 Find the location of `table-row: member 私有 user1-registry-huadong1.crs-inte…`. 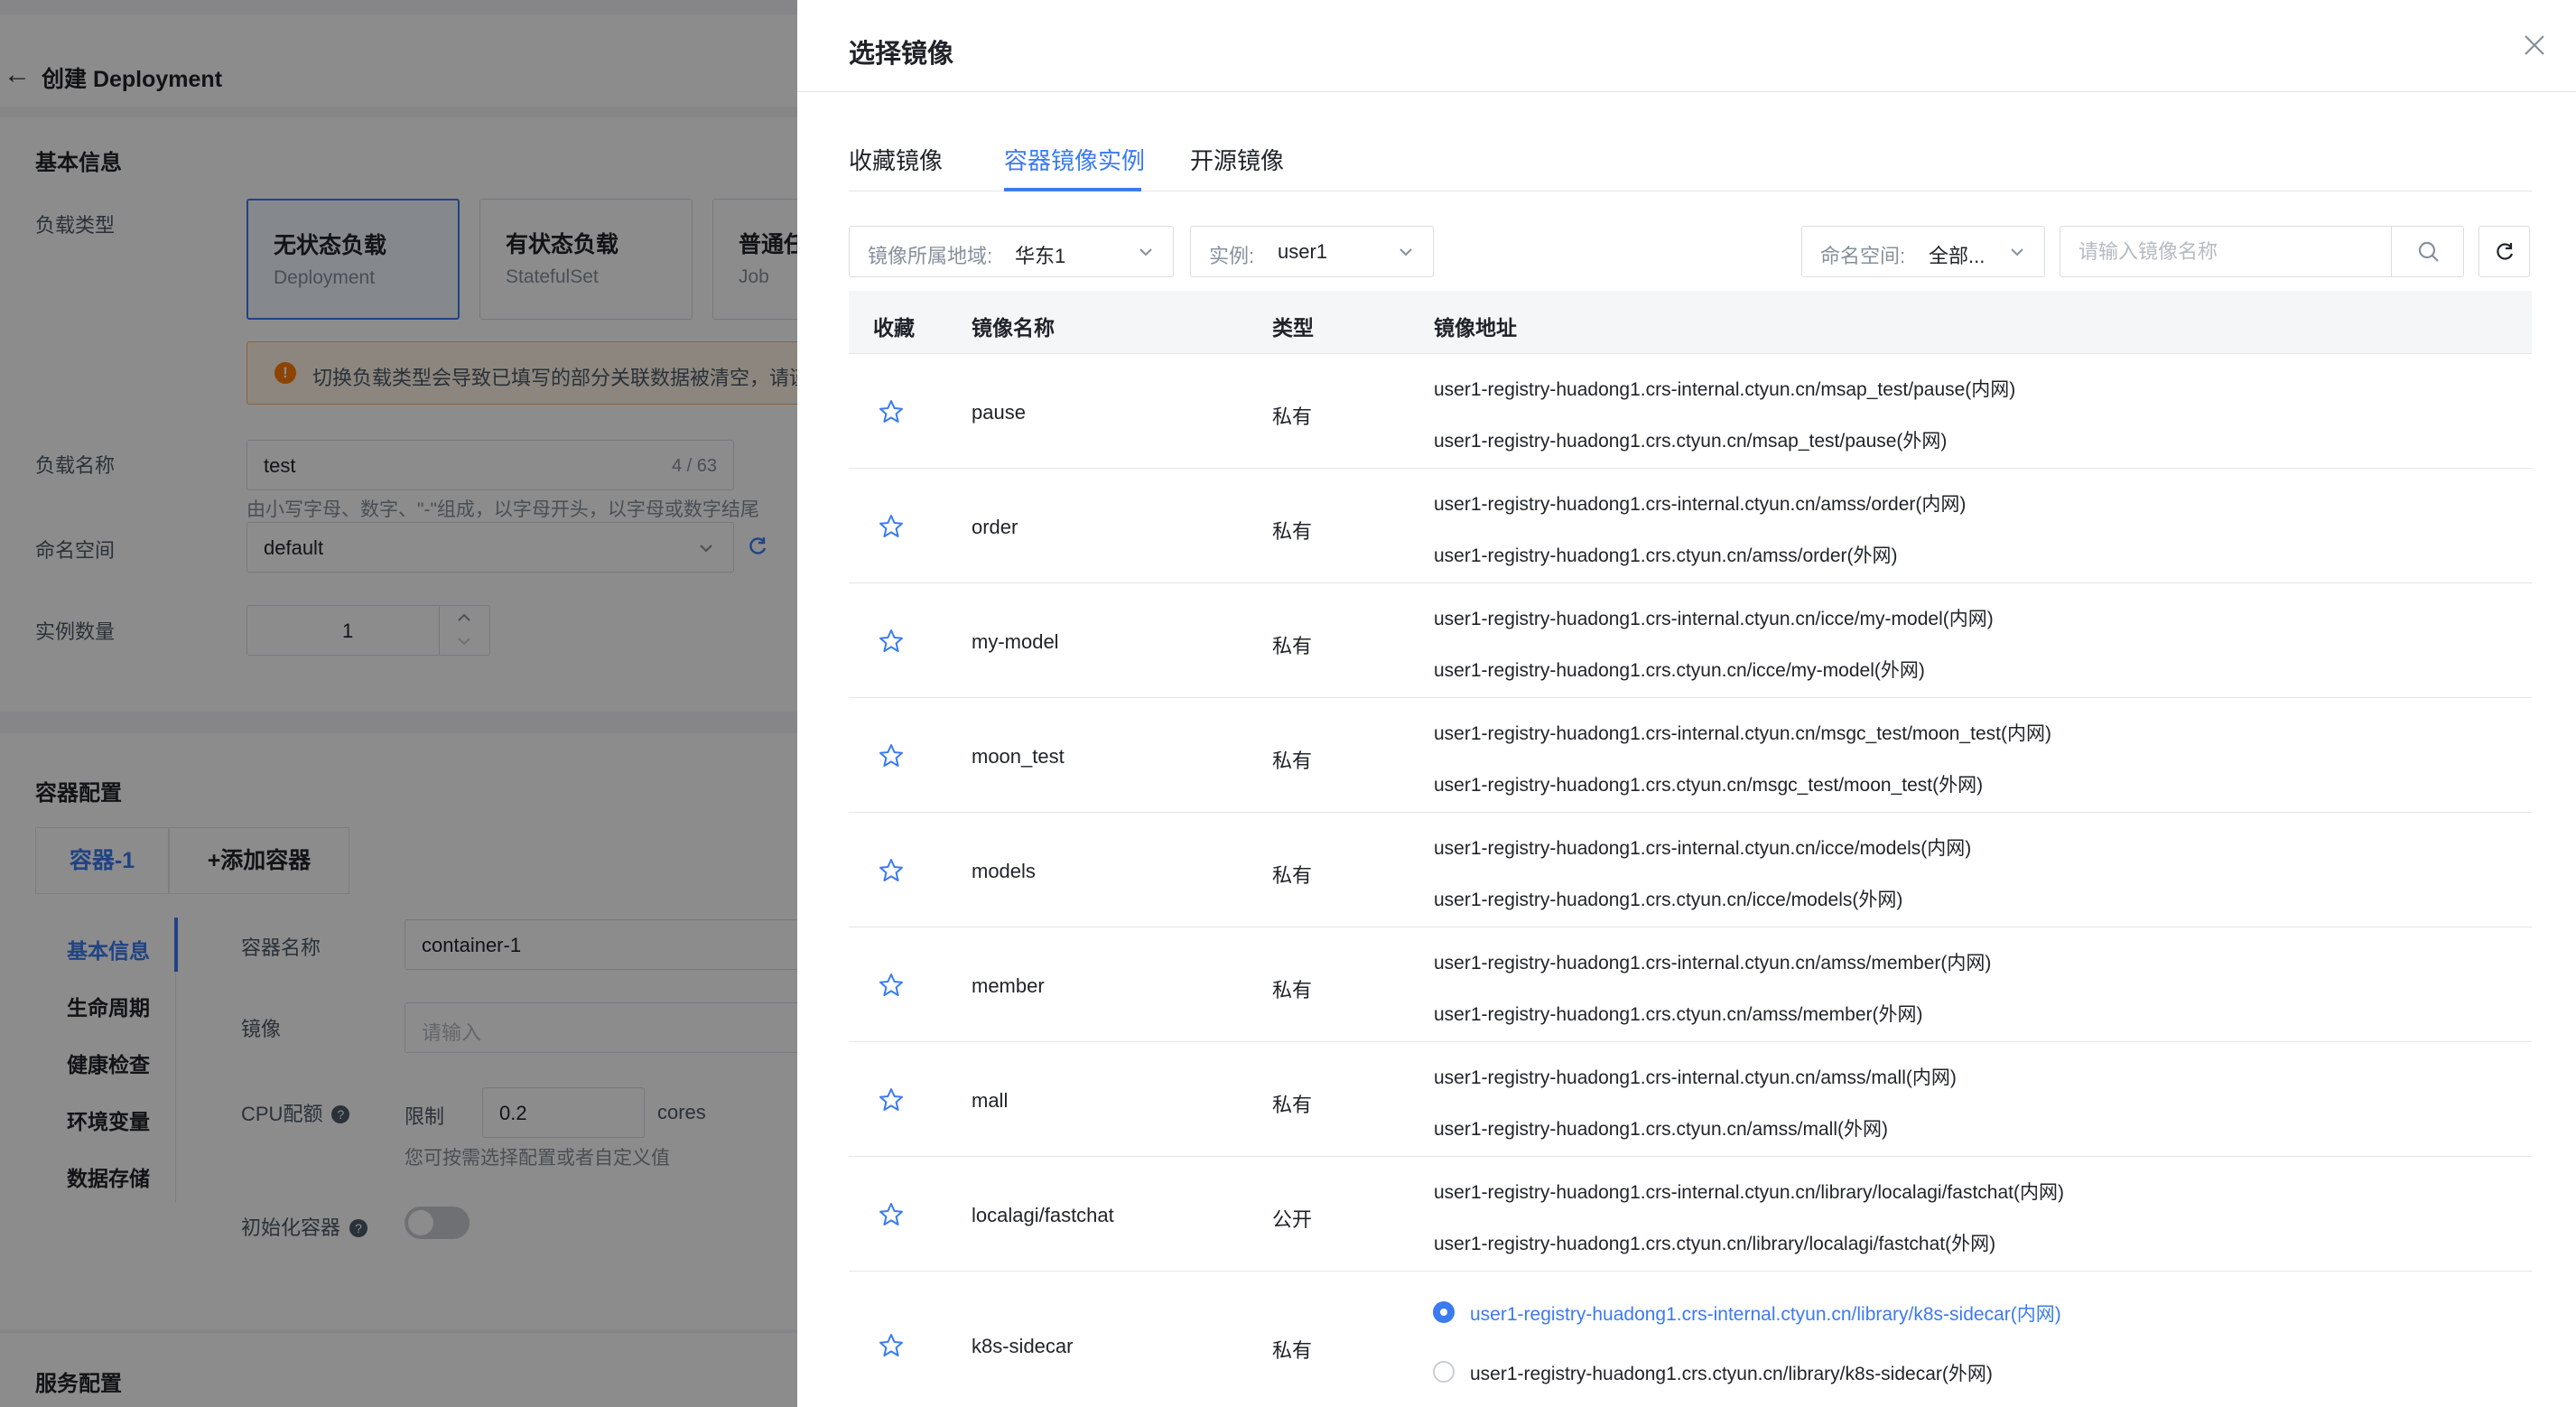

table-row: member 私有 user1-registry-huadong1.crs-inte… is located at coordinates (1690, 984).